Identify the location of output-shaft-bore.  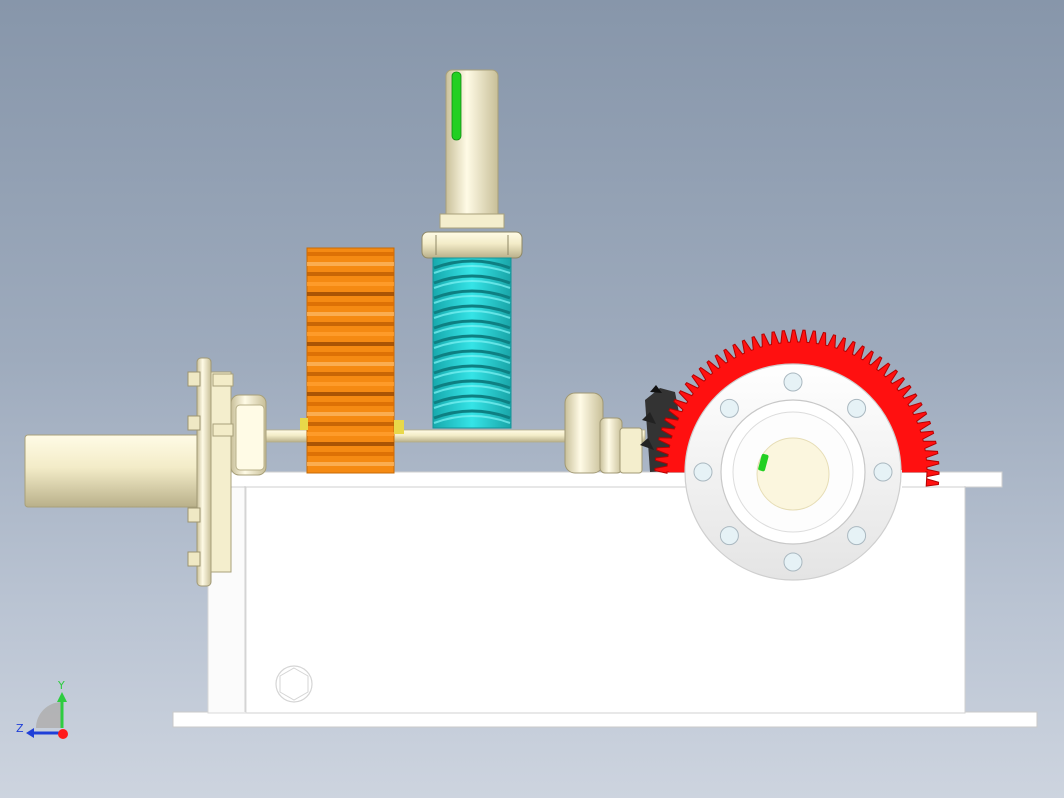
(793, 474).